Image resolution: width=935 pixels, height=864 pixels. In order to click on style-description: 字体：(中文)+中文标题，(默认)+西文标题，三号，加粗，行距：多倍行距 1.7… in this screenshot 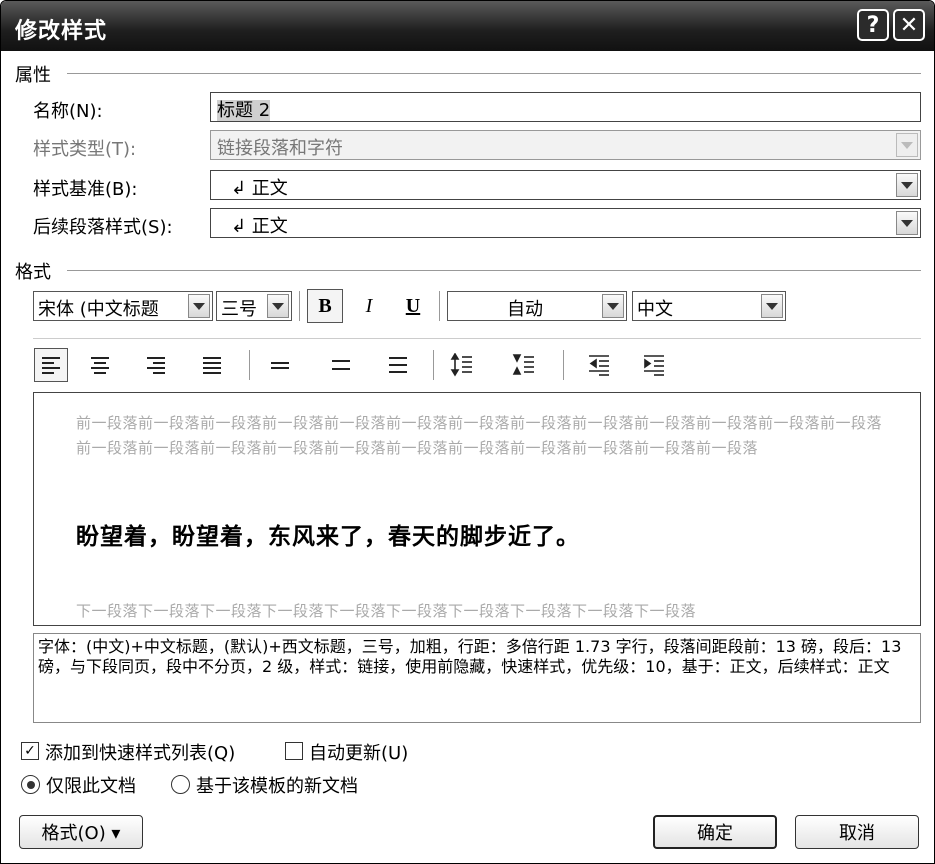, I will do `click(477, 678)`.